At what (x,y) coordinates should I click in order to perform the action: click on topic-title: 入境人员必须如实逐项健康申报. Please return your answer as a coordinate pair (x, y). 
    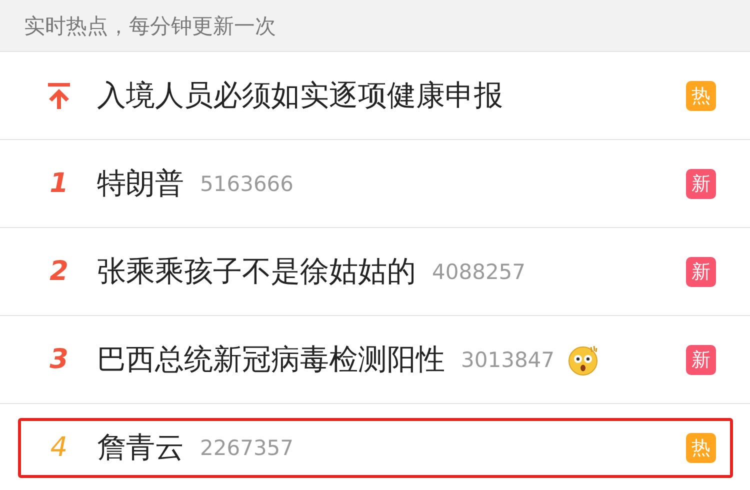
    Looking at the image, I should click on (300, 96).